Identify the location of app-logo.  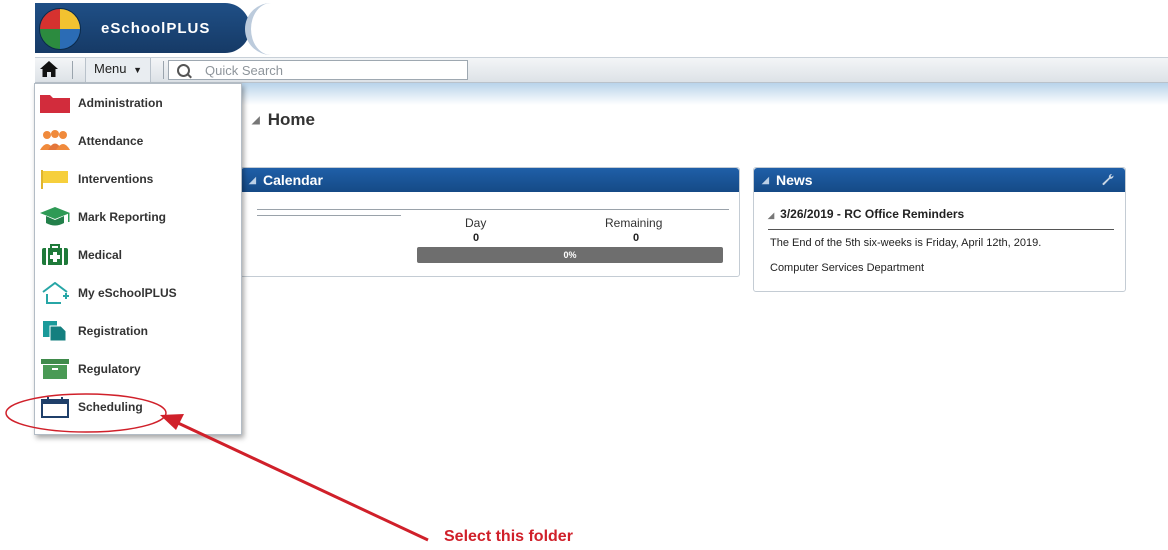
(60, 29).